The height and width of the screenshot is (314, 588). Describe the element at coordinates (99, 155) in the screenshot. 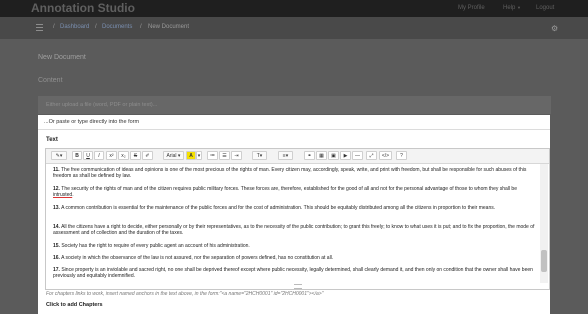

I see `italic-button: I` at that location.